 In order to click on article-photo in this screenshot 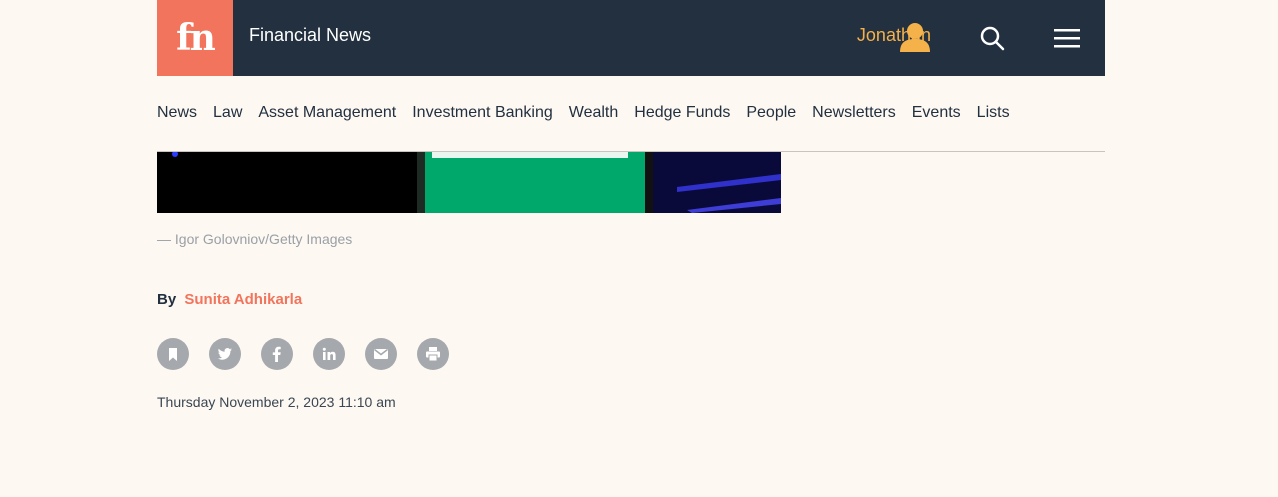, I will do `click(469, 182)`.